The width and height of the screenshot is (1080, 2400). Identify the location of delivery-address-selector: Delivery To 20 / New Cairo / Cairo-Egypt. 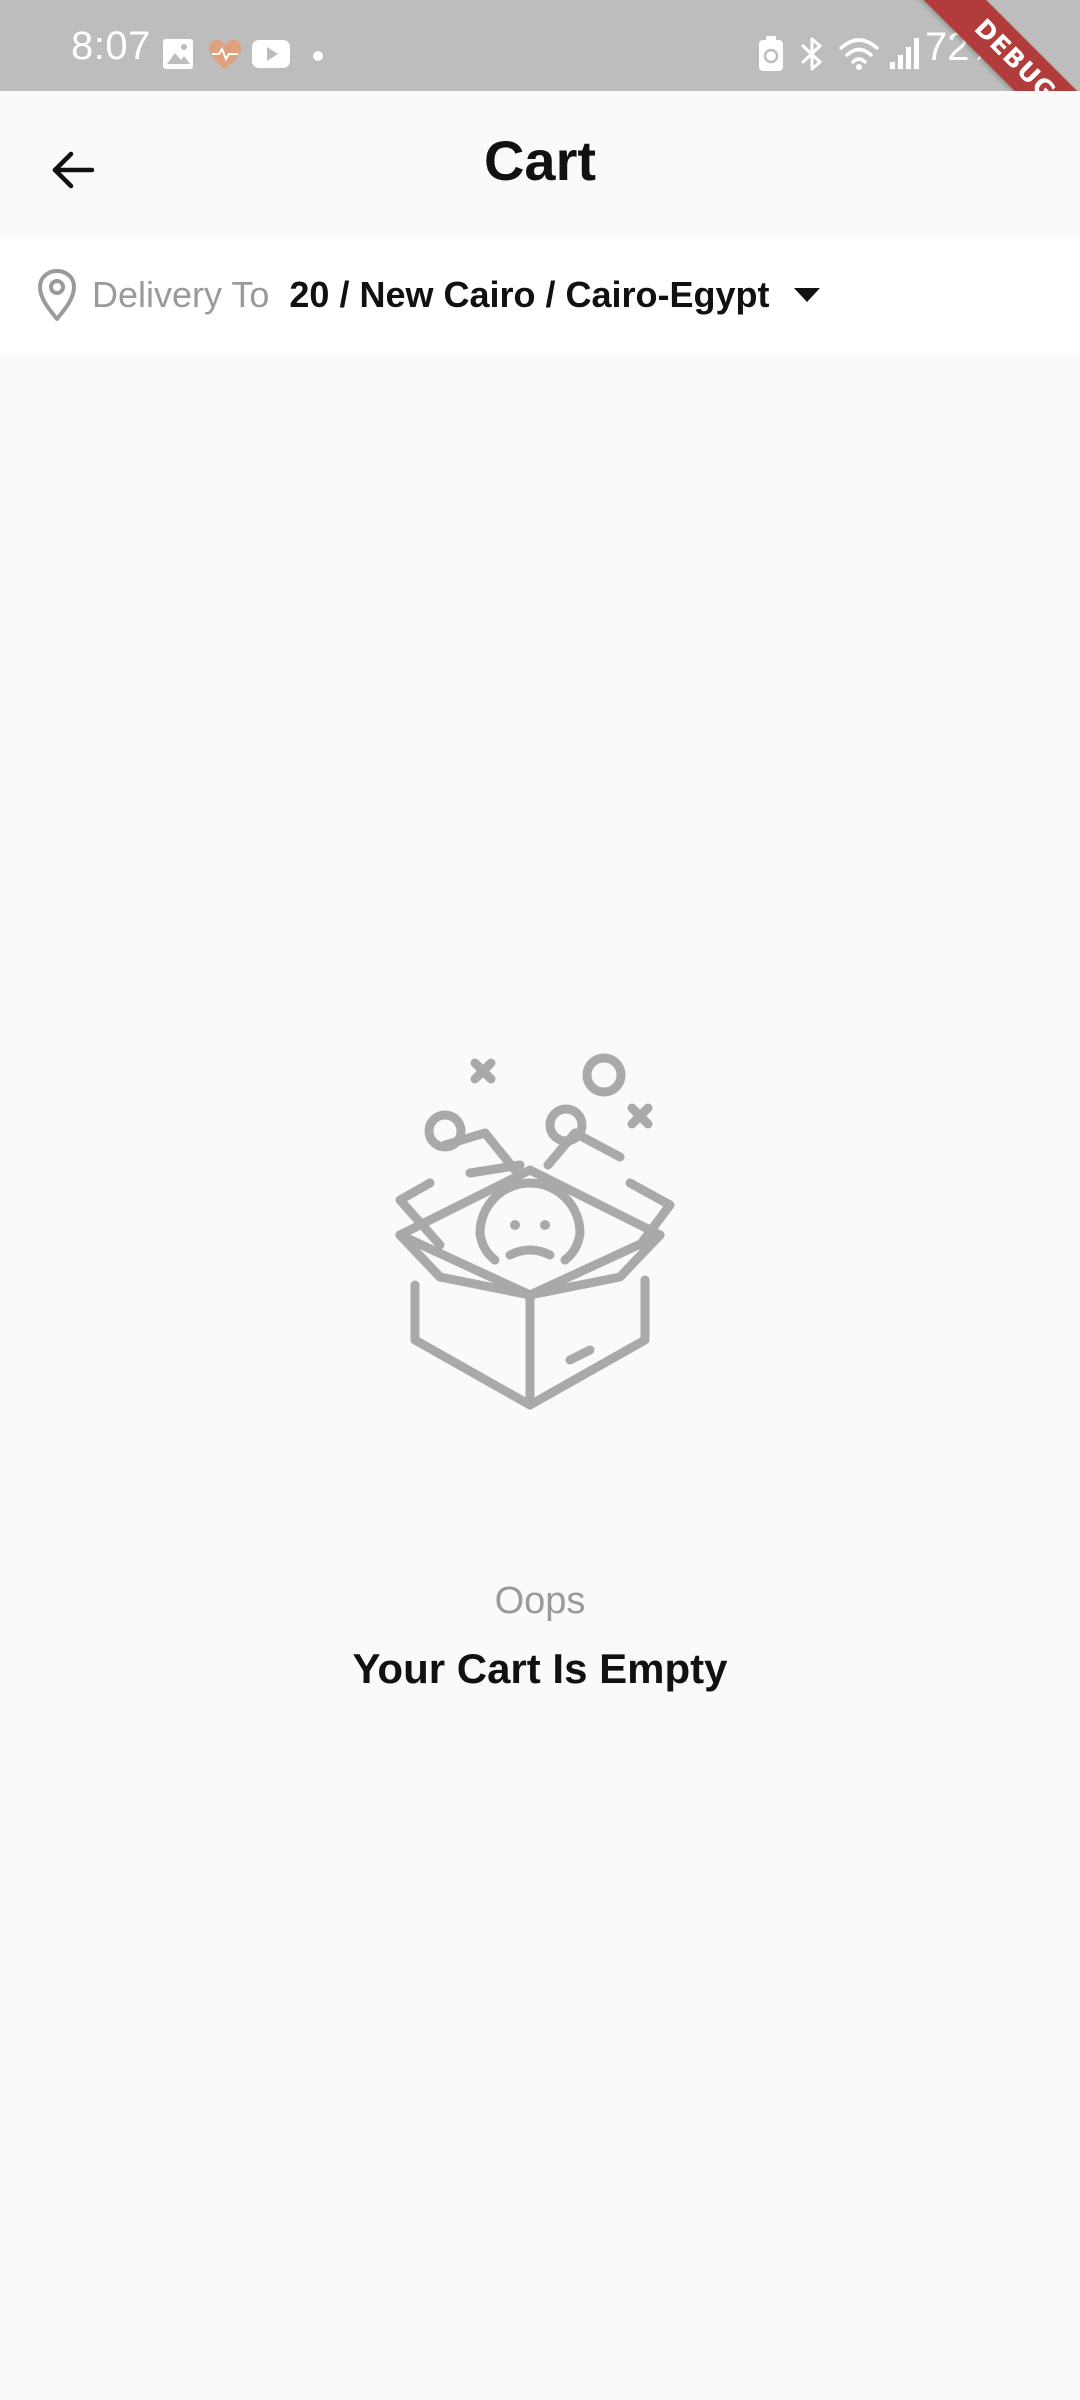
(540, 295).